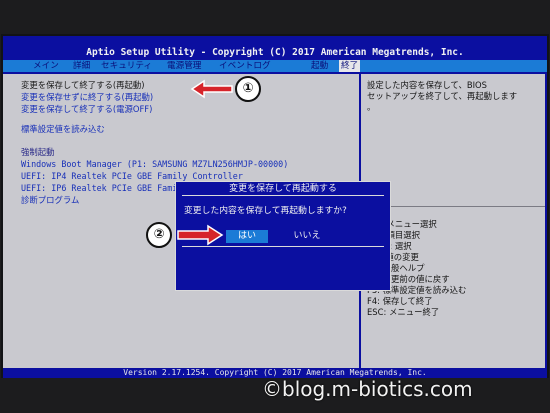  I want to click on load-defaults-item: 標準設定値を読み込む, so click(63, 129).